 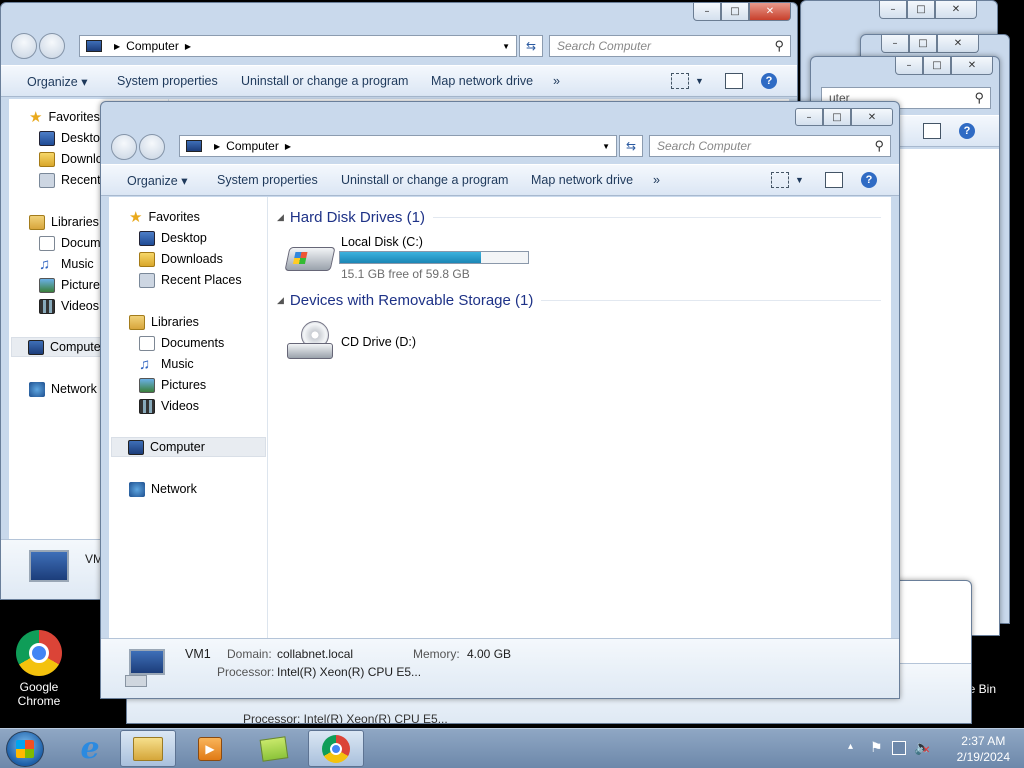 What do you see at coordinates (414, 258) in the screenshot?
I see `drive-c: Local Disk (C:) 15.1 GB free of 59.8 GB` at bounding box center [414, 258].